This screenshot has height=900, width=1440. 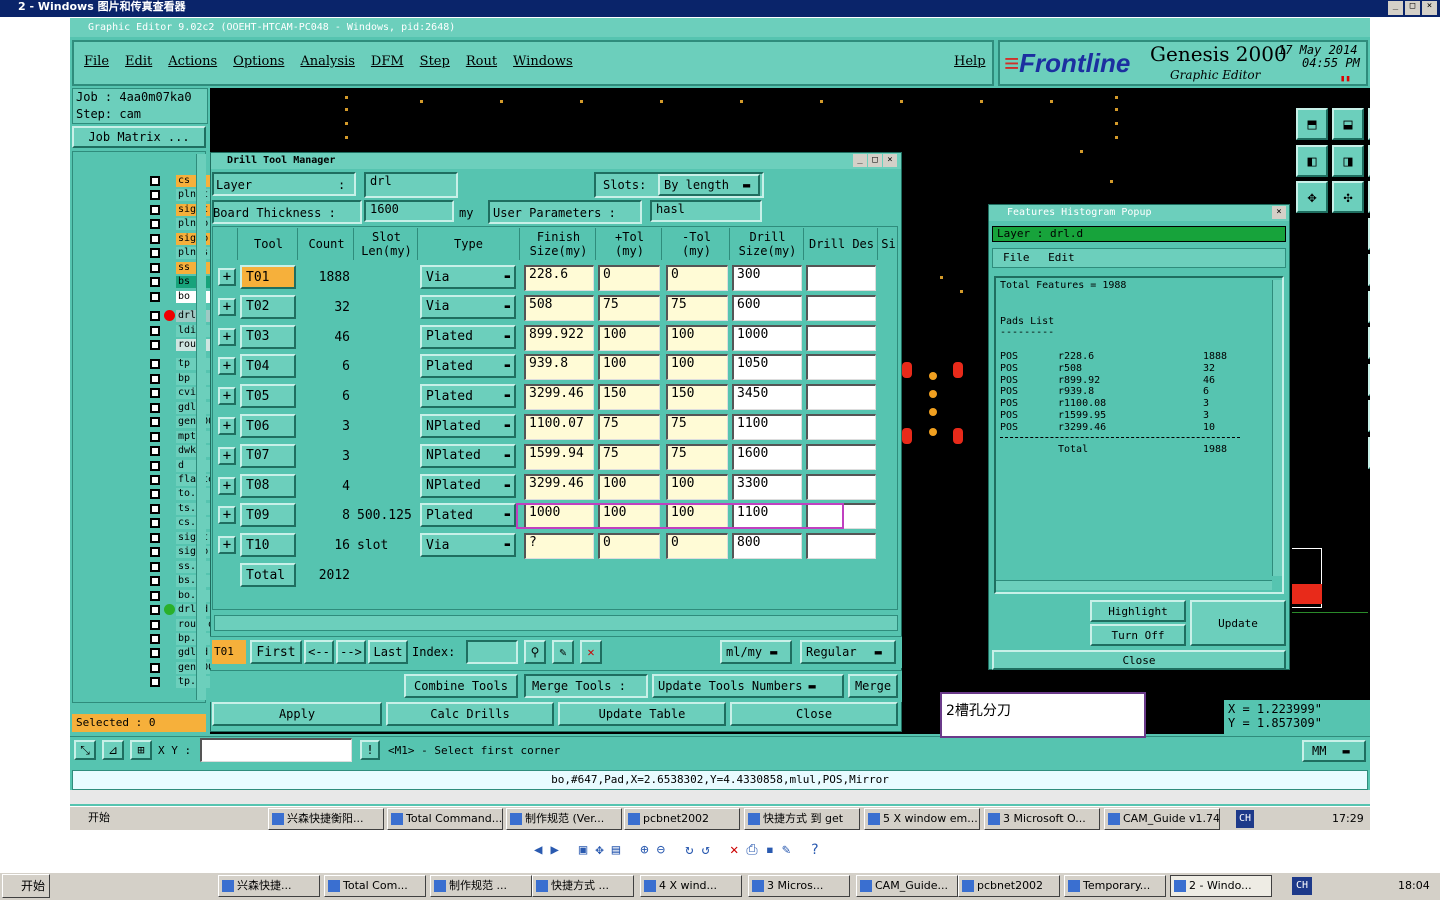 I want to click on rotate-ccw-icon: ↺, so click(x=706, y=852).